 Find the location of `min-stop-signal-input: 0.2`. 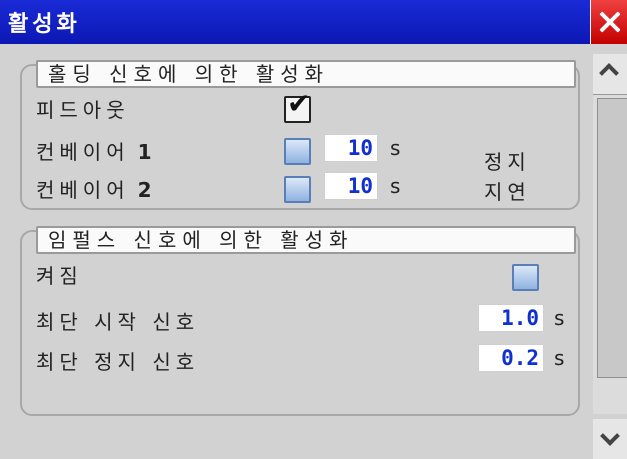

min-stop-signal-input: 0.2 is located at coordinates (511, 358).